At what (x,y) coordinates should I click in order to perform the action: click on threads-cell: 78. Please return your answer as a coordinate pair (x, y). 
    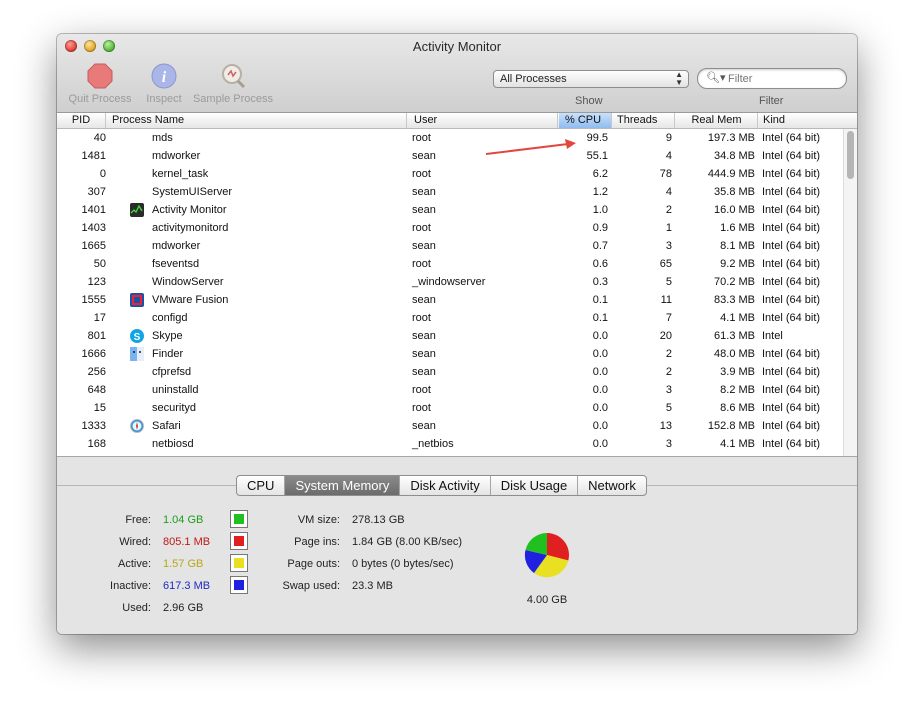
    Looking at the image, I should click on (665, 174).